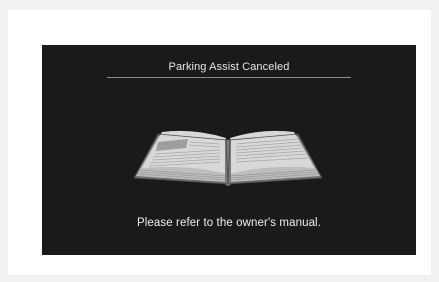 Image resolution: width=439 pixels, height=282 pixels. What do you see at coordinates (229, 77) in the screenshot?
I see `title-divider` at bounding box center [229, 77].